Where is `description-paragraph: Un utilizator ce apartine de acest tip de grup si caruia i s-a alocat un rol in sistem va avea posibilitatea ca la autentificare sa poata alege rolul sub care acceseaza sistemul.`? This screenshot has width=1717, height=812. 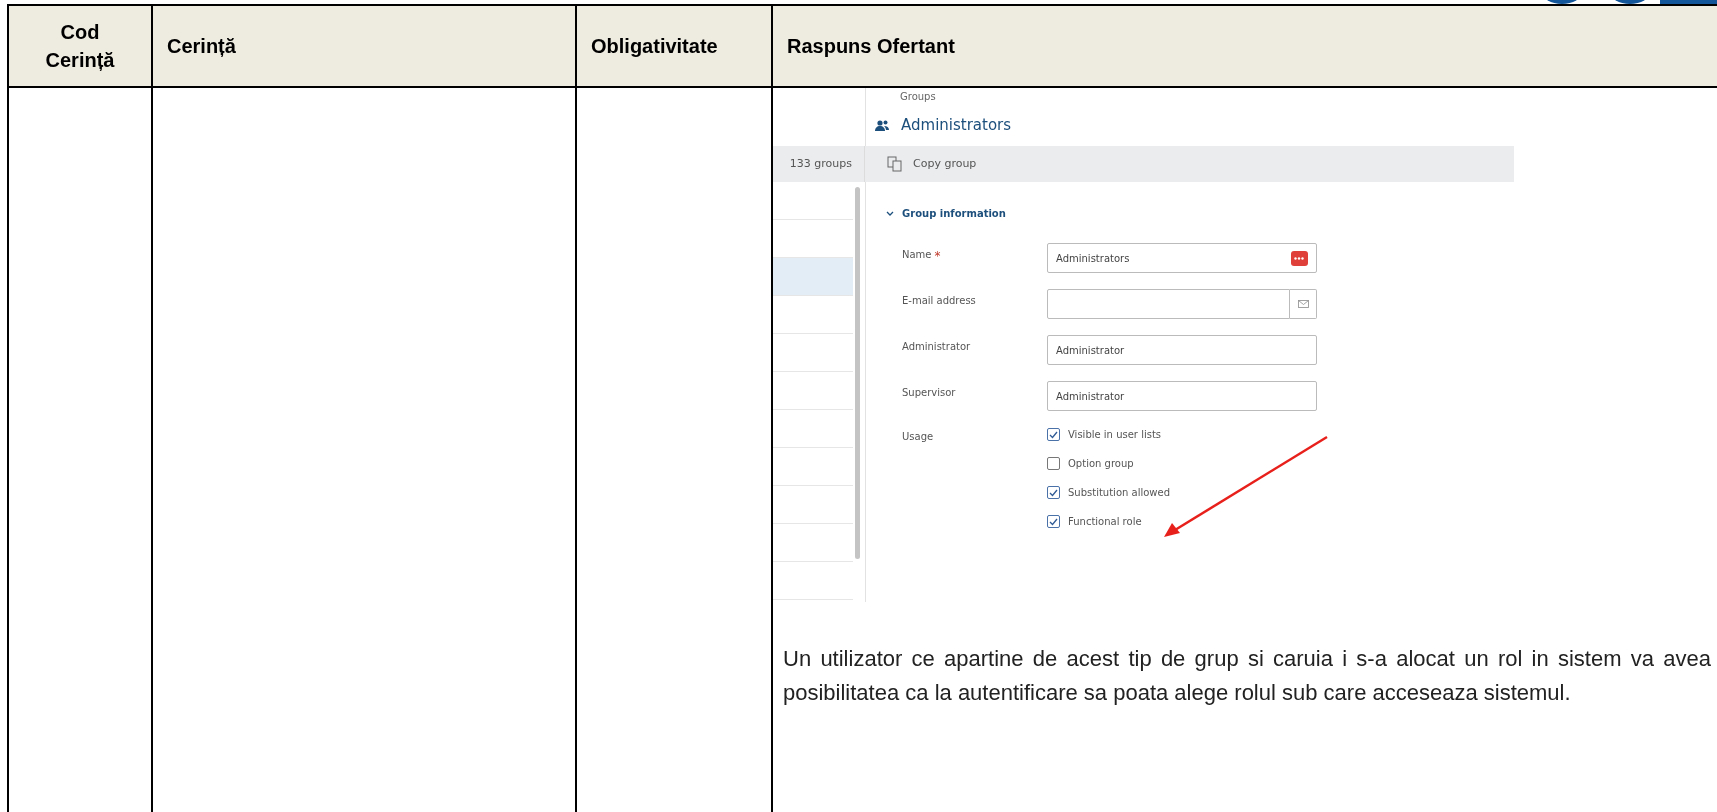
description-paragraph: Un utilizator ce apartine de acest tip de grup si caruia i s-a alocat un rol in sistem va avea posibilitatea ca la autentificare sa poata alege rolul sub care acceseaza sistemul. is located at coordinates (1247, 676).